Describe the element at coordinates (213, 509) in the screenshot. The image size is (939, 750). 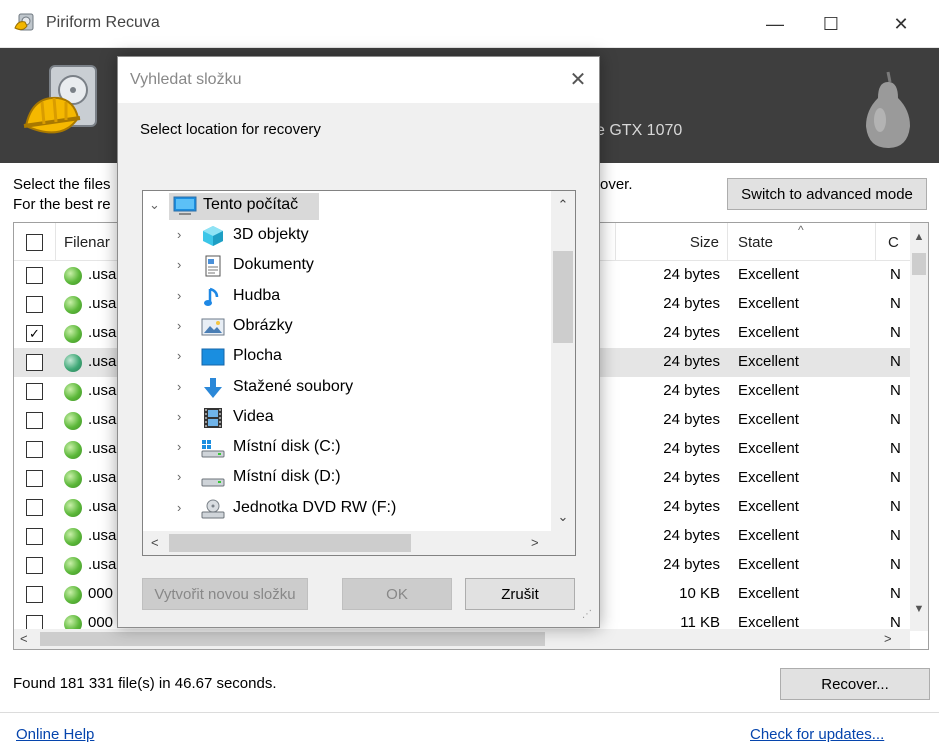
I see `dvd-drive-icon` at that location.